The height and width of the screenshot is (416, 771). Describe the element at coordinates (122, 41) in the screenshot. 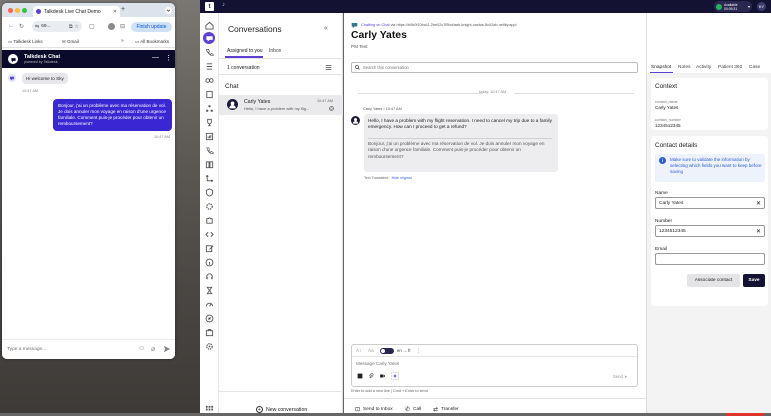

I see `more-bookmarks-icon: »` at that location.